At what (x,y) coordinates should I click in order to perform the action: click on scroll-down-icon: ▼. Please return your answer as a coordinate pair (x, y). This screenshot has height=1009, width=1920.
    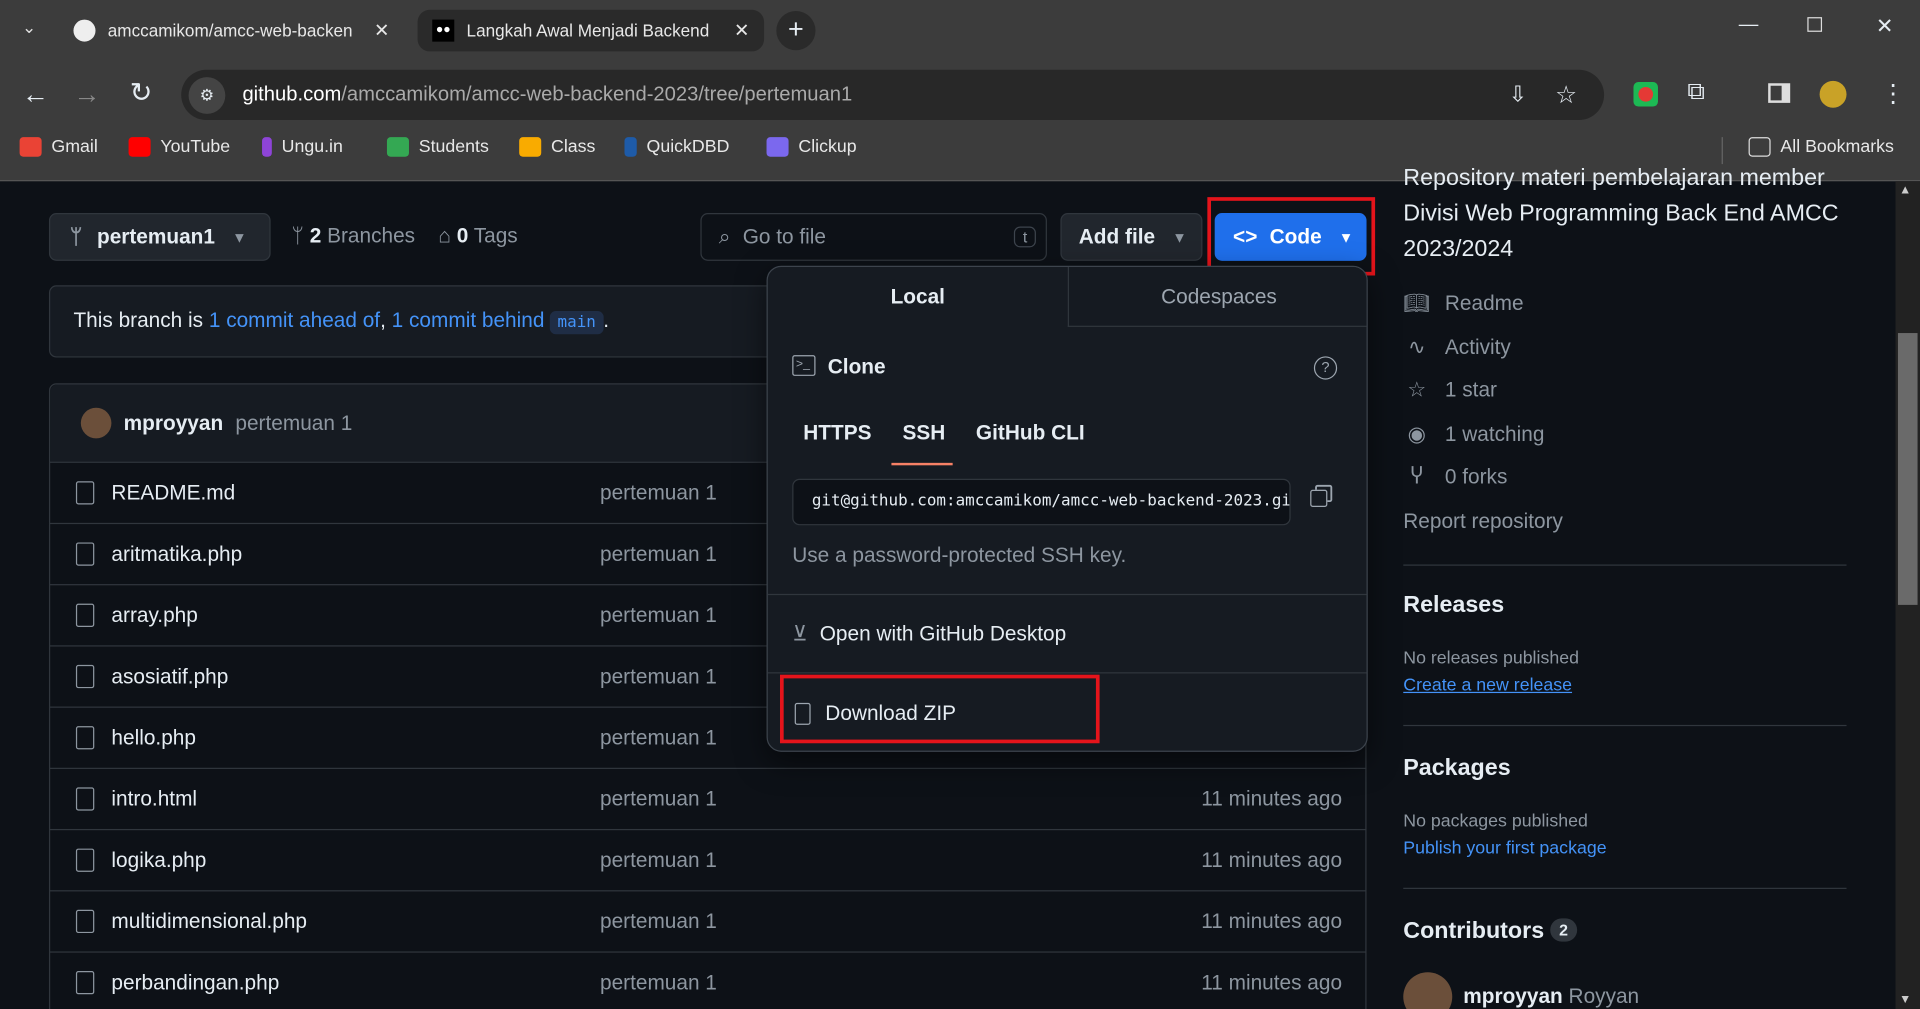
    Looking at the image, I should click on (1905, 999).